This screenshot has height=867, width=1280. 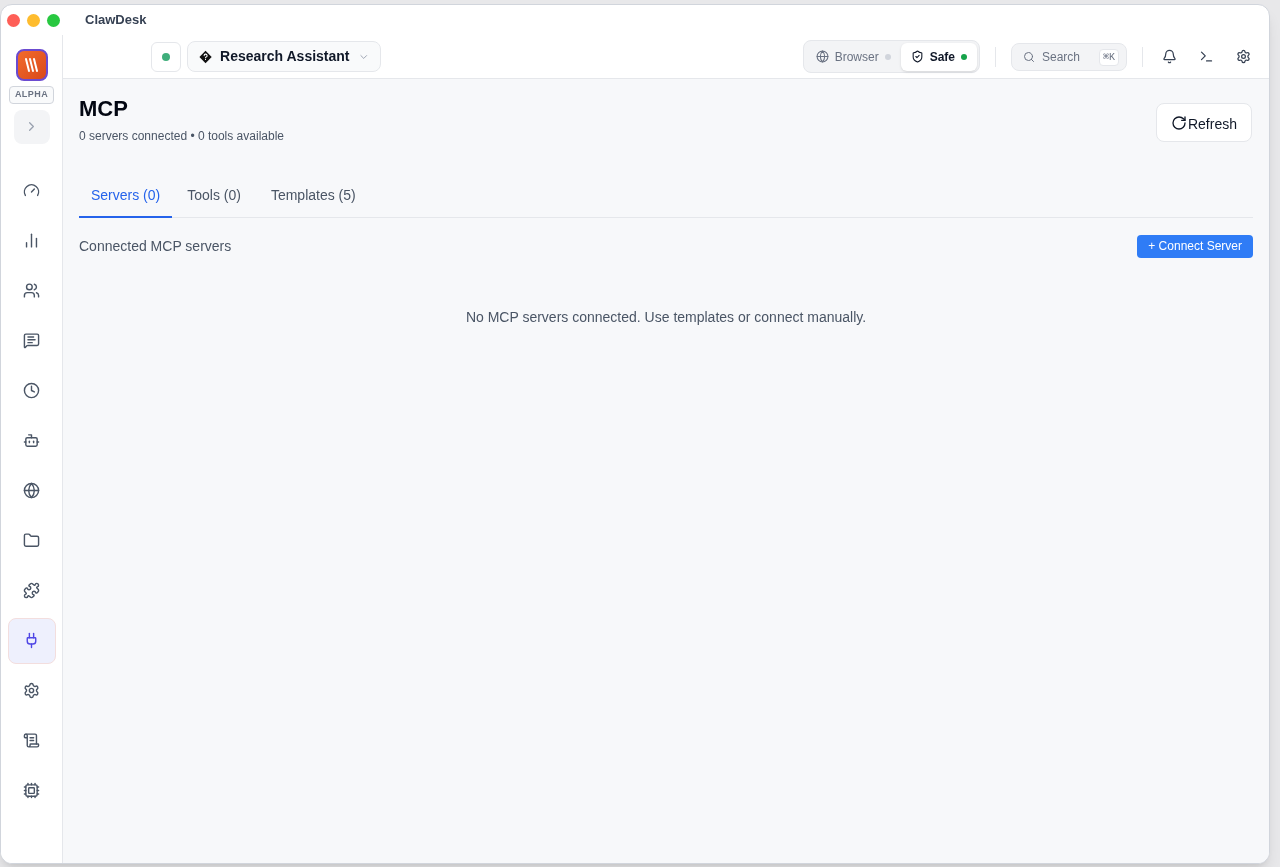 What do you see at coordinates (1206, 56) in the screenshot?
I see `terminal-icon` at bounding box center [1206, 56].